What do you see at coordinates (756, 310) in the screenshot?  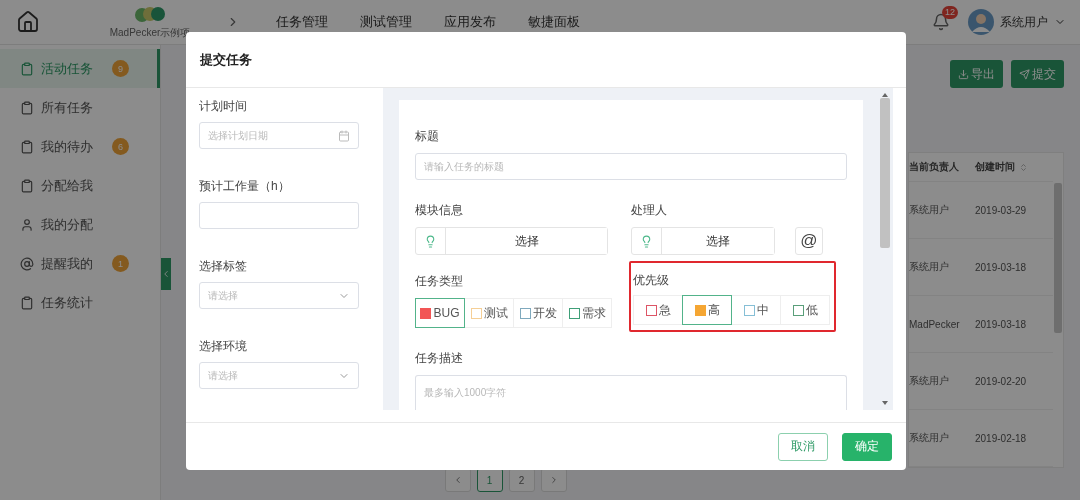 I see `option-toggle: 中` at bounding box center [756, 310].